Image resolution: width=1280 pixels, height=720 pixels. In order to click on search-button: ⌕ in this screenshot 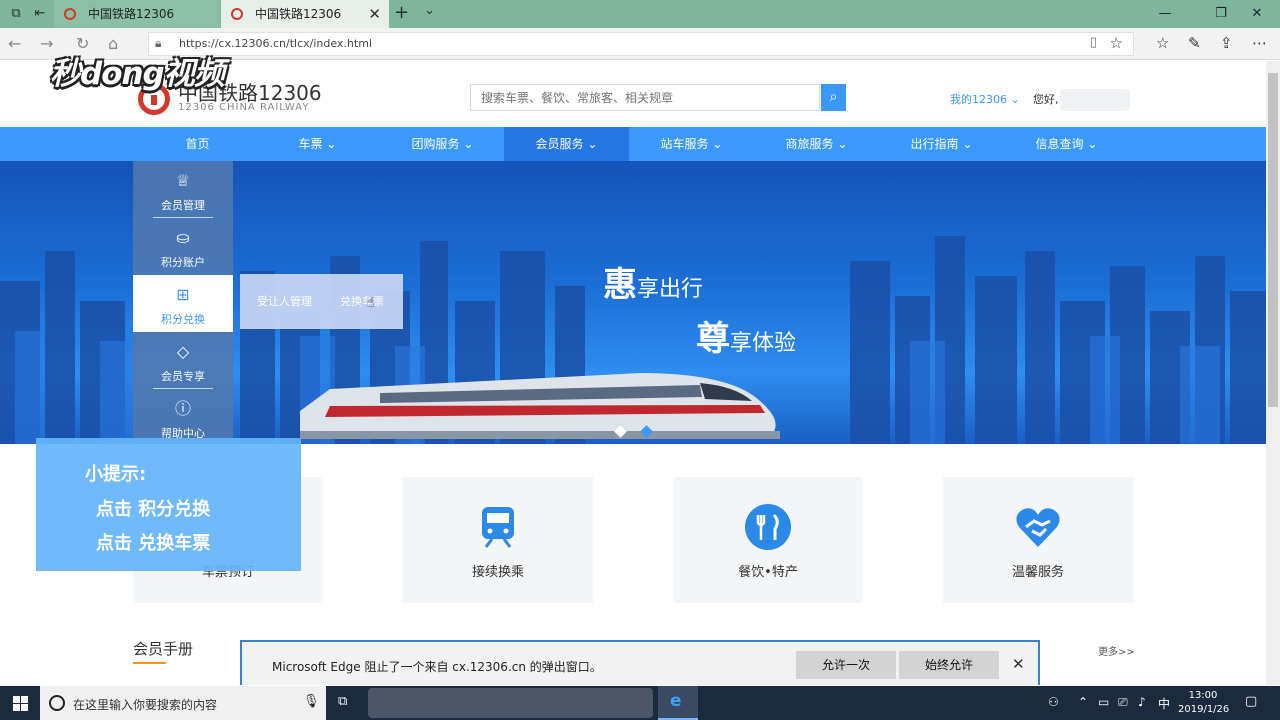, I will do `click(833, 97)`.